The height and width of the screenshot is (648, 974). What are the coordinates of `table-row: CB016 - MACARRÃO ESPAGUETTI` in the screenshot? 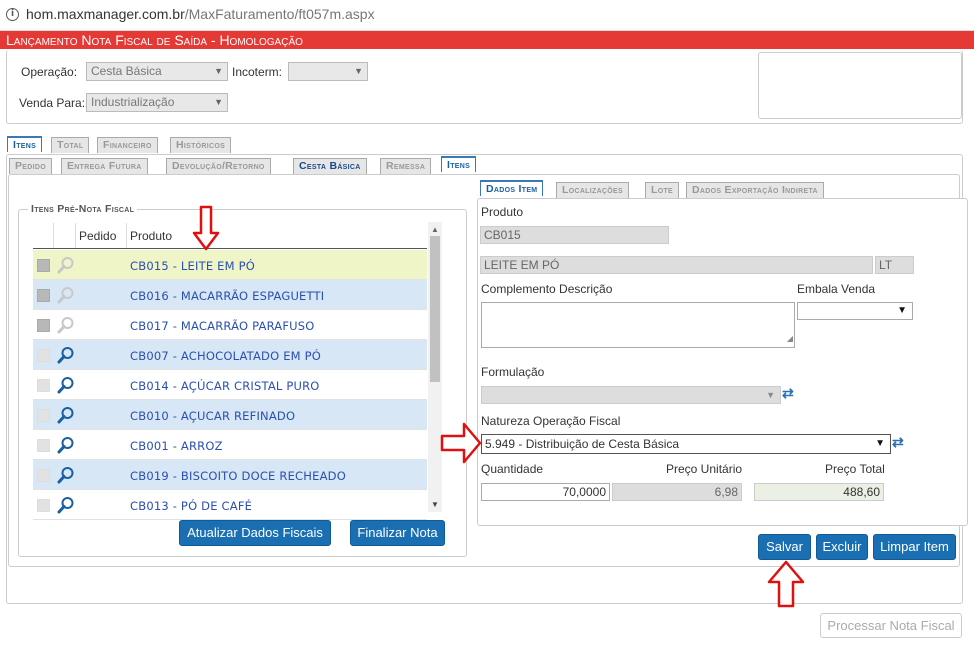 It's located at (230, 295).